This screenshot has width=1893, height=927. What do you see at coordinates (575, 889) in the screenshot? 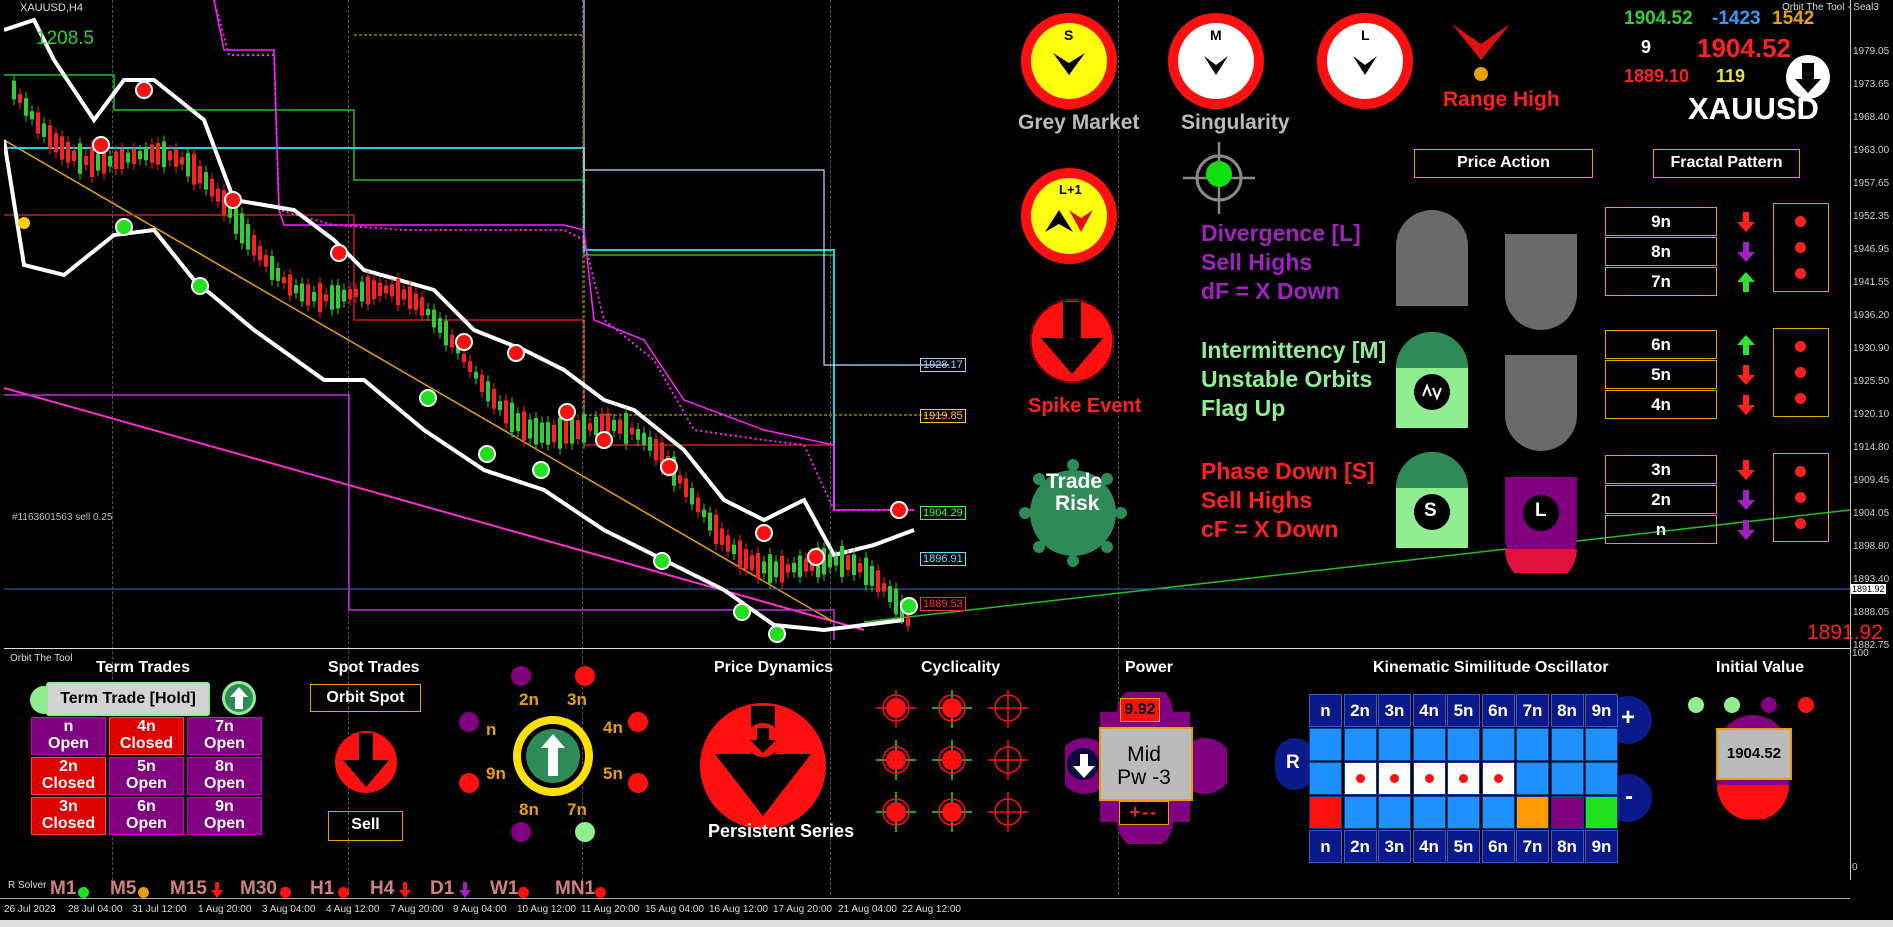
I see `timeframe-mn1: MN1` at bounding box center [575, 889].